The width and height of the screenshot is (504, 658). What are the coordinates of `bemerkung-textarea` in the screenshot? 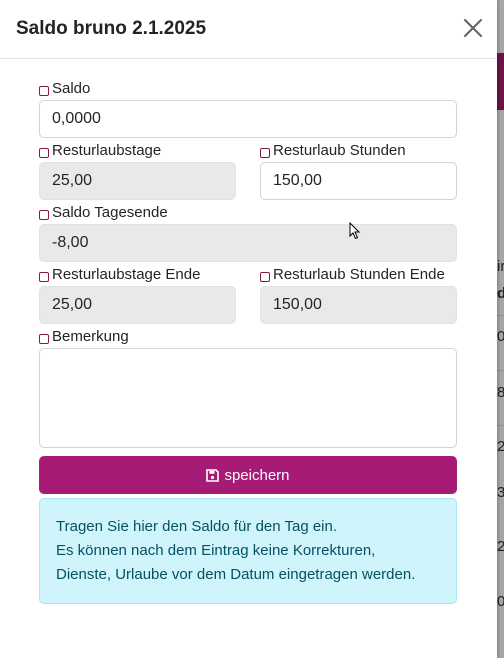 It's located at (248, 398).